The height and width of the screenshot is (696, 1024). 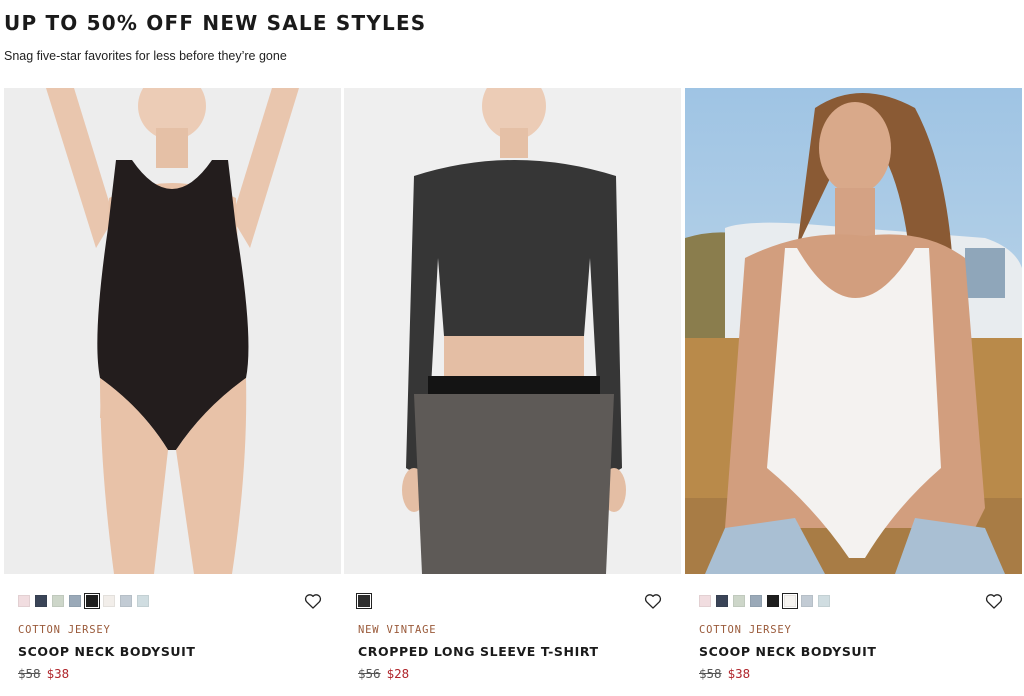 I want to click on original-price: $56, so click(x=369, y=673).